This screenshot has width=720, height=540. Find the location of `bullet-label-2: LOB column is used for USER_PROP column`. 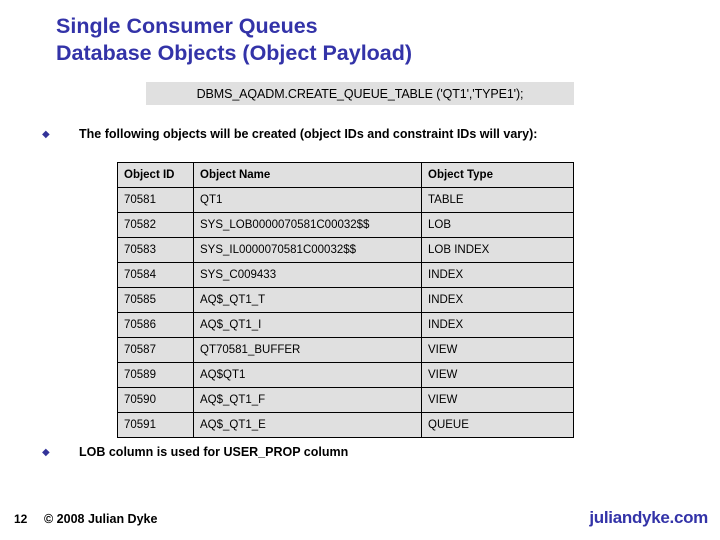

bullet-label-2: LOB column is used for USER_PROP column is located at coordinates (214, 452).